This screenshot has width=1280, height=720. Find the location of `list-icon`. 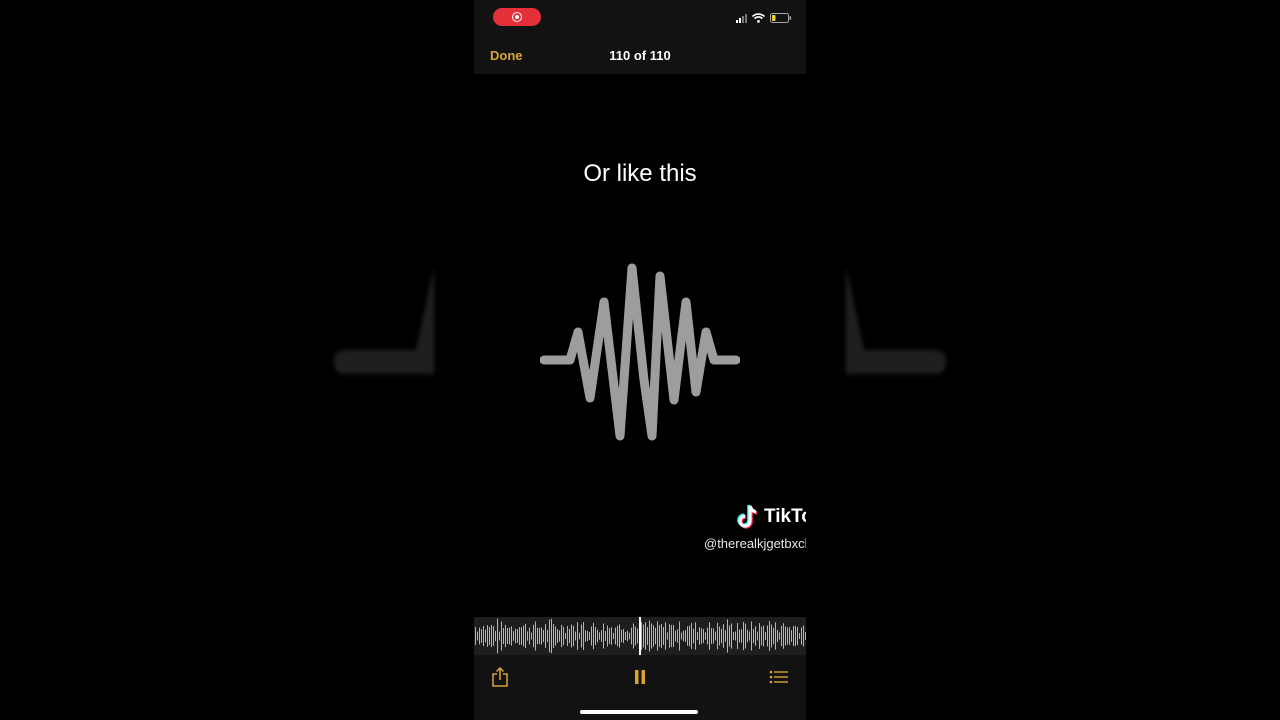

list-icon is located at coordinates (779, 678).